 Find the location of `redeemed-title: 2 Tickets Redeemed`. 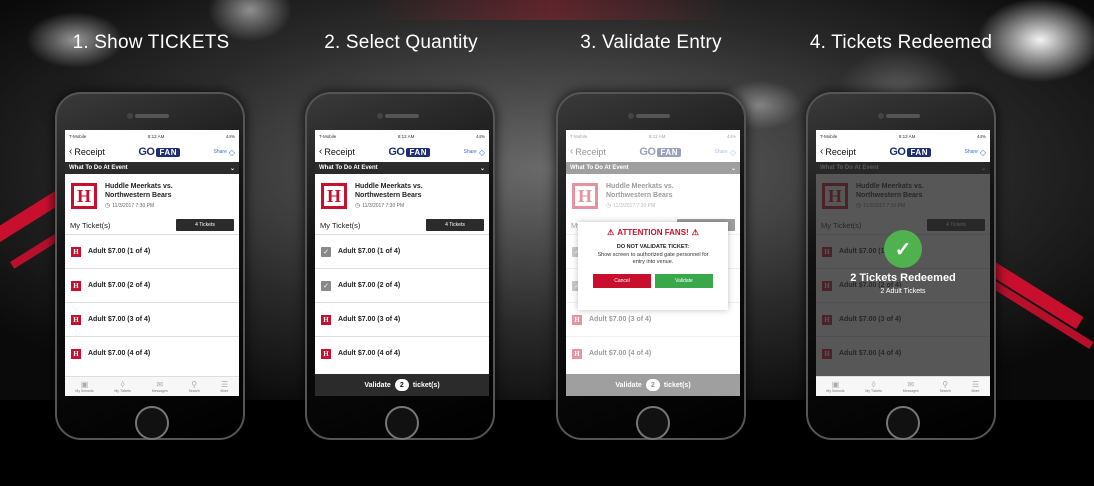

redeemed-title: 2 Tickets Redeemed is located at coordinates (903, 278).